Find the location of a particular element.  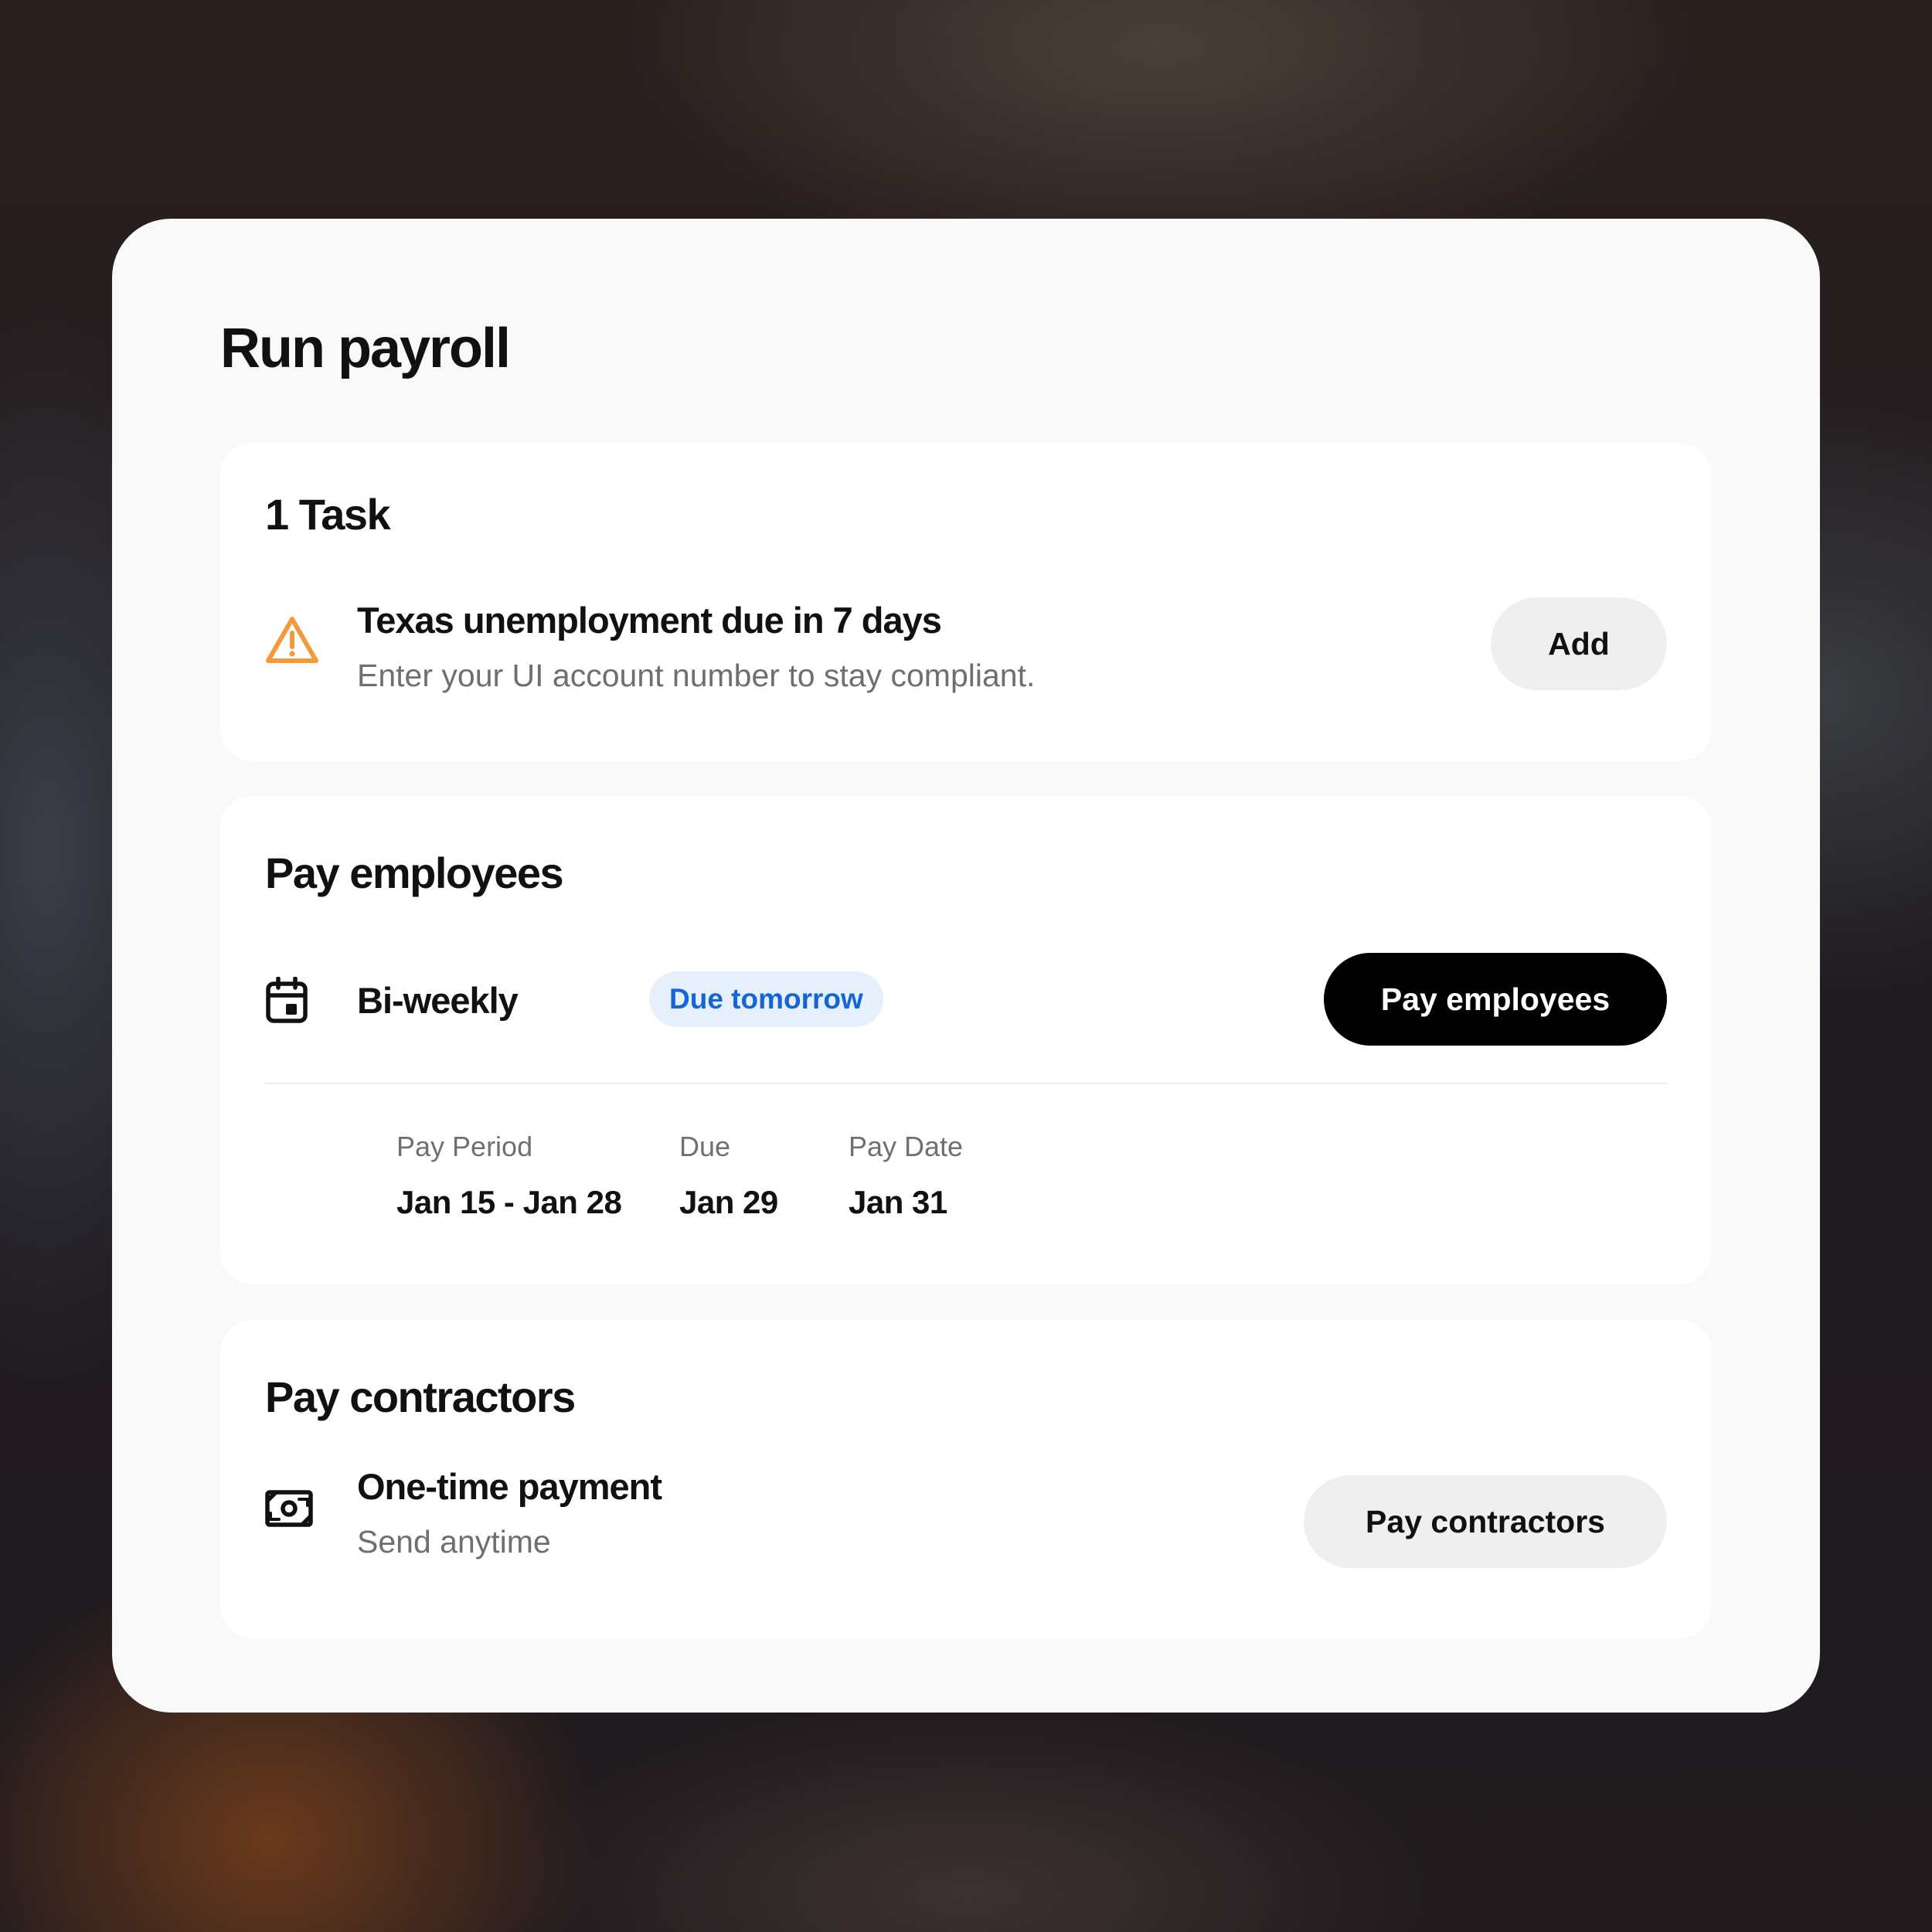

due-value: Jan 29 is located at coordinates (728, 1202).